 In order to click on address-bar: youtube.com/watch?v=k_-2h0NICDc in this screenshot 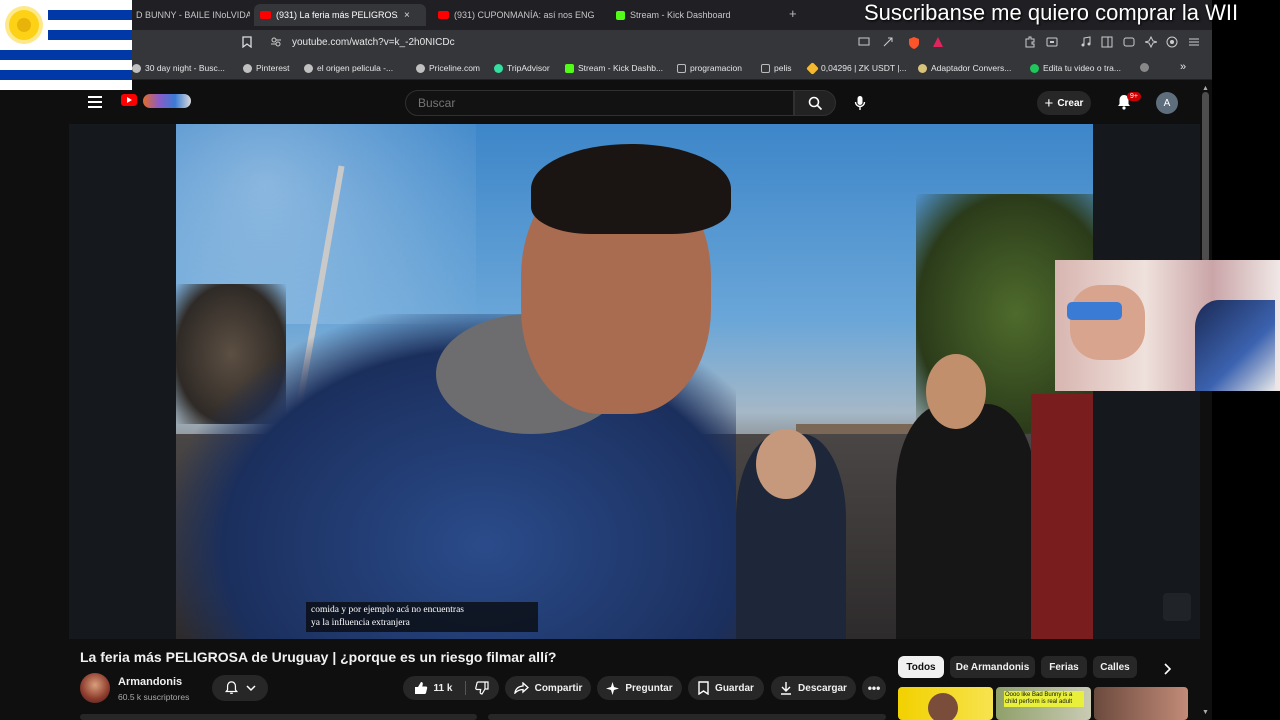, I will do `click(606, 44)`.